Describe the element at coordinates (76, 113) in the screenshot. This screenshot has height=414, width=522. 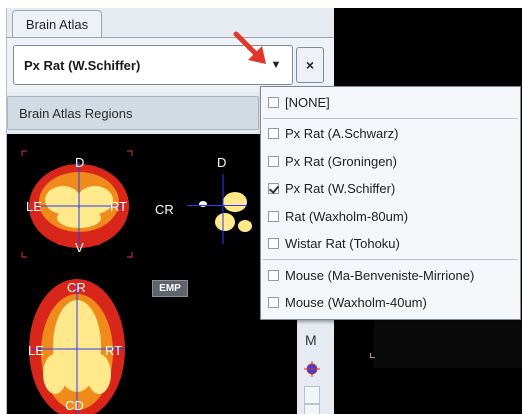
I see `brain-atlas-regions-label: Brain Atlas Regions` at that location.